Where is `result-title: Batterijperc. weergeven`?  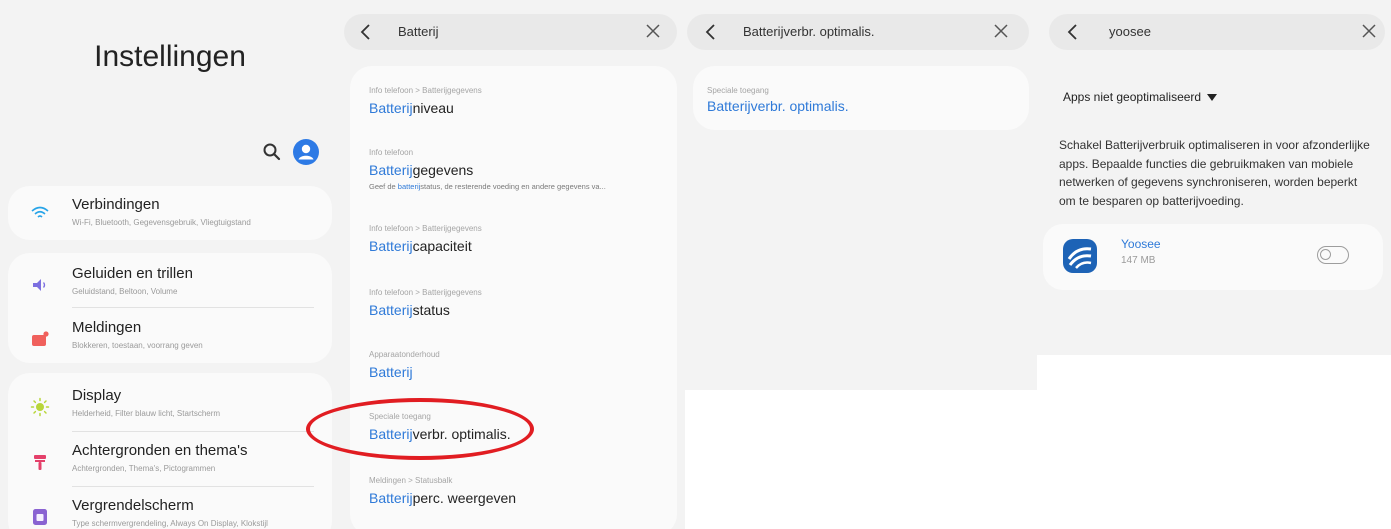 result-title: Batterijperc. weergeven is located at coordinates (518, 498).